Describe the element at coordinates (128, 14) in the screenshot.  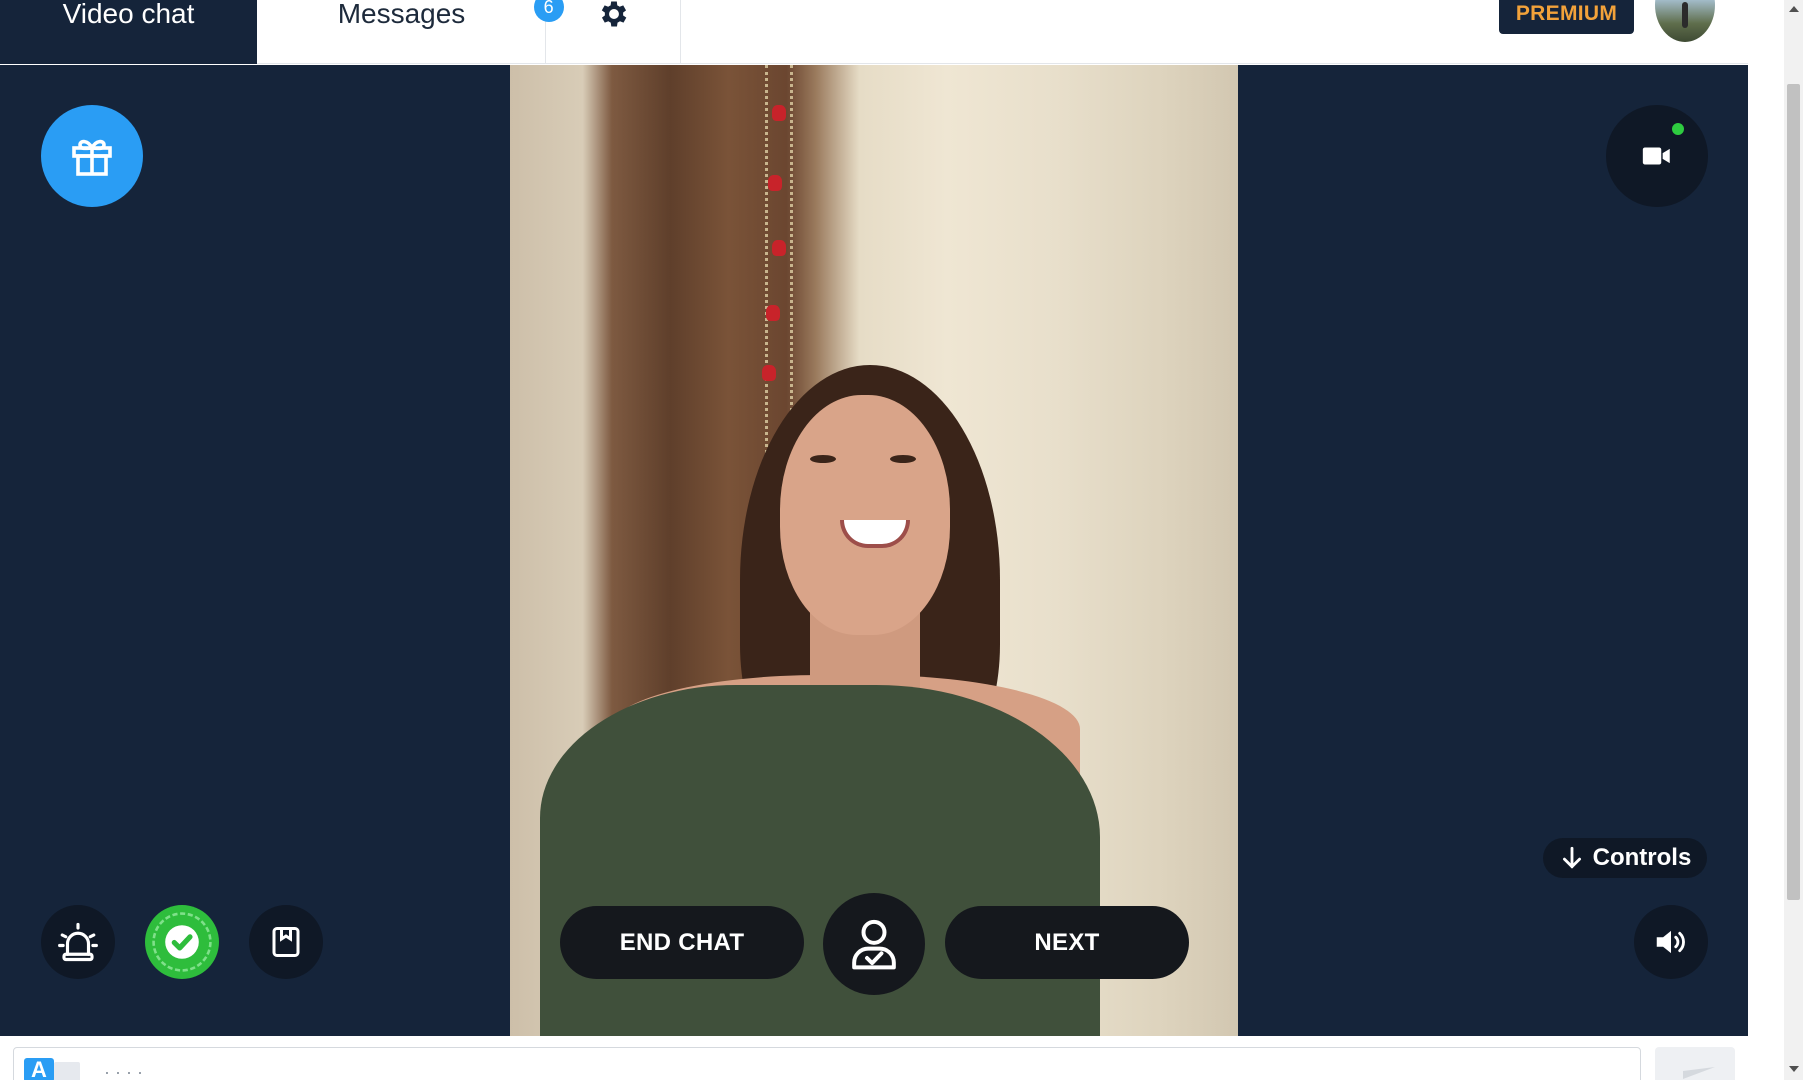
I see `tab-video-chat-label: Video chat` at that location.